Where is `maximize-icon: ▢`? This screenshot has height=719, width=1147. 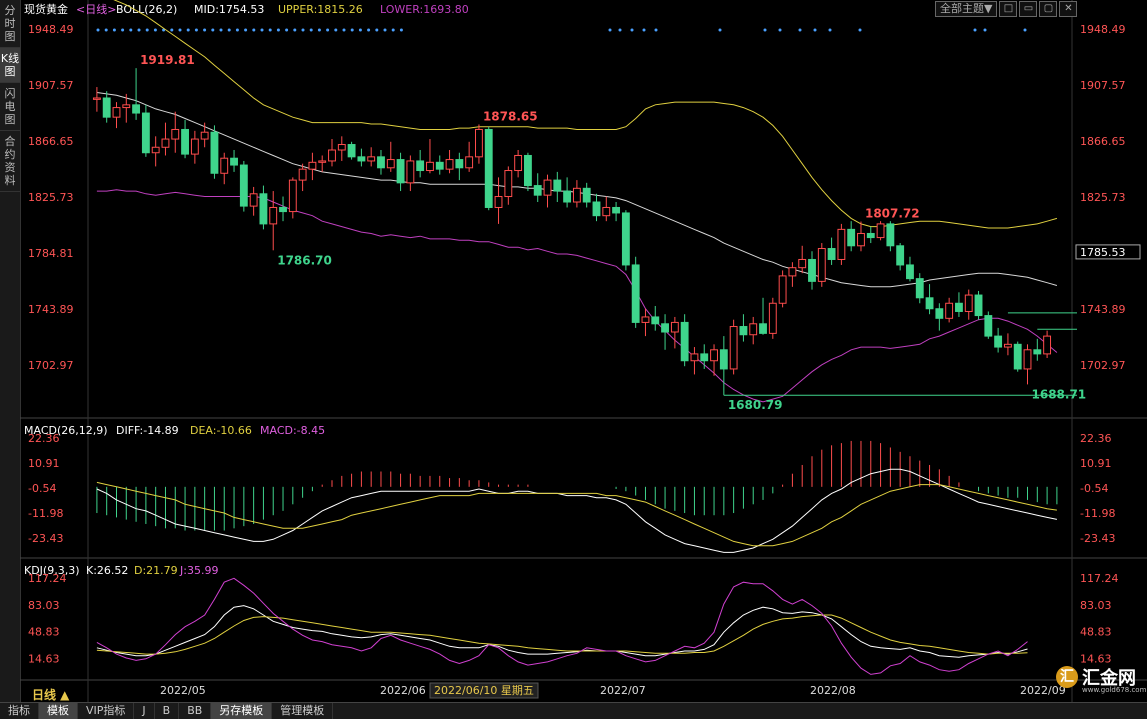
maximize-icon: ▢ is located at coordinates (1048, 9).